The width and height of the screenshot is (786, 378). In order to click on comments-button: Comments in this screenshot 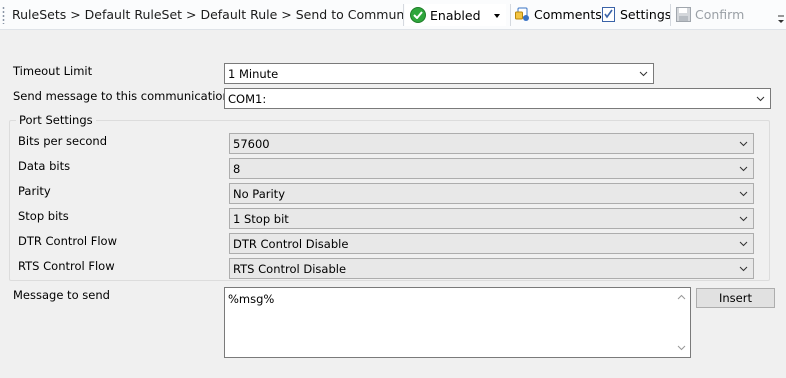, I will do `click(558, 15)`.